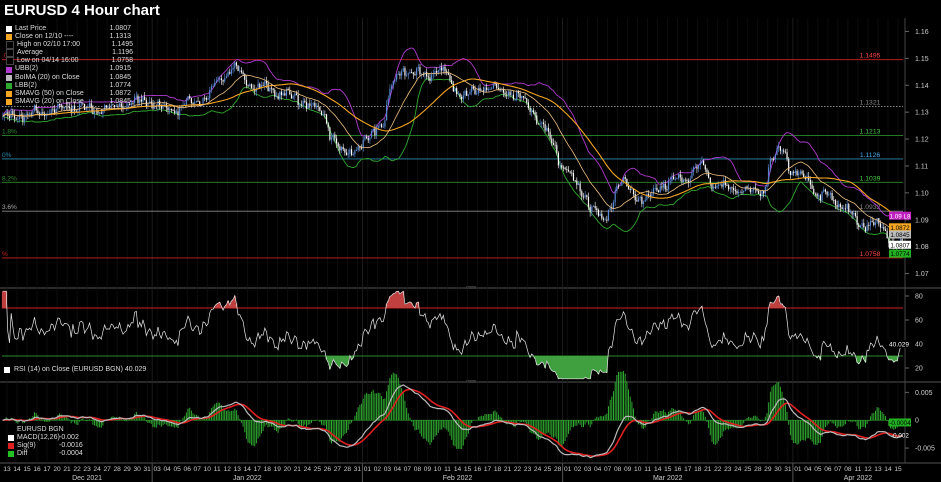 This screenshot has width=941, height=482. Describe the element at coordinates (452, 421) in the screenshot. I see `macd-line` at that location.